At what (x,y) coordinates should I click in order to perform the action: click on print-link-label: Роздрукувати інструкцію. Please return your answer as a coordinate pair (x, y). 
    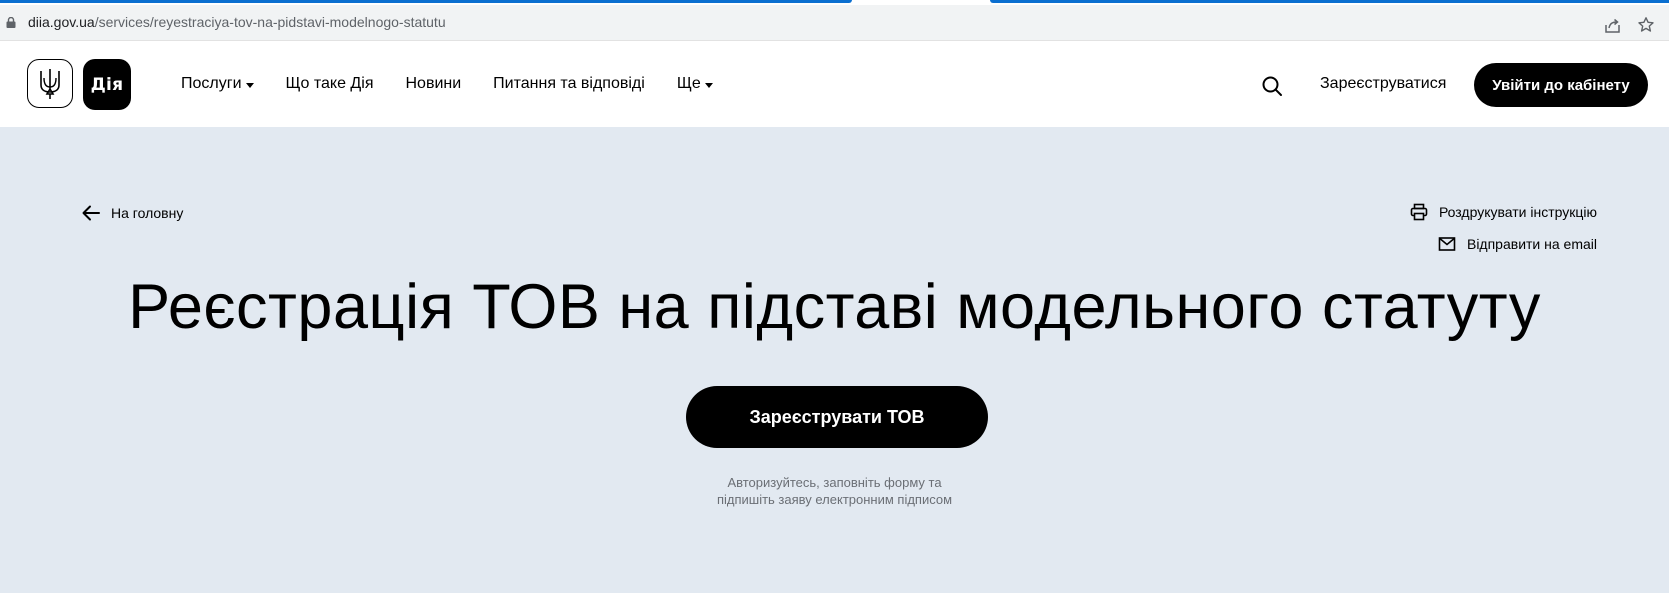
    Looking at the image, I should click on (1517, 212).